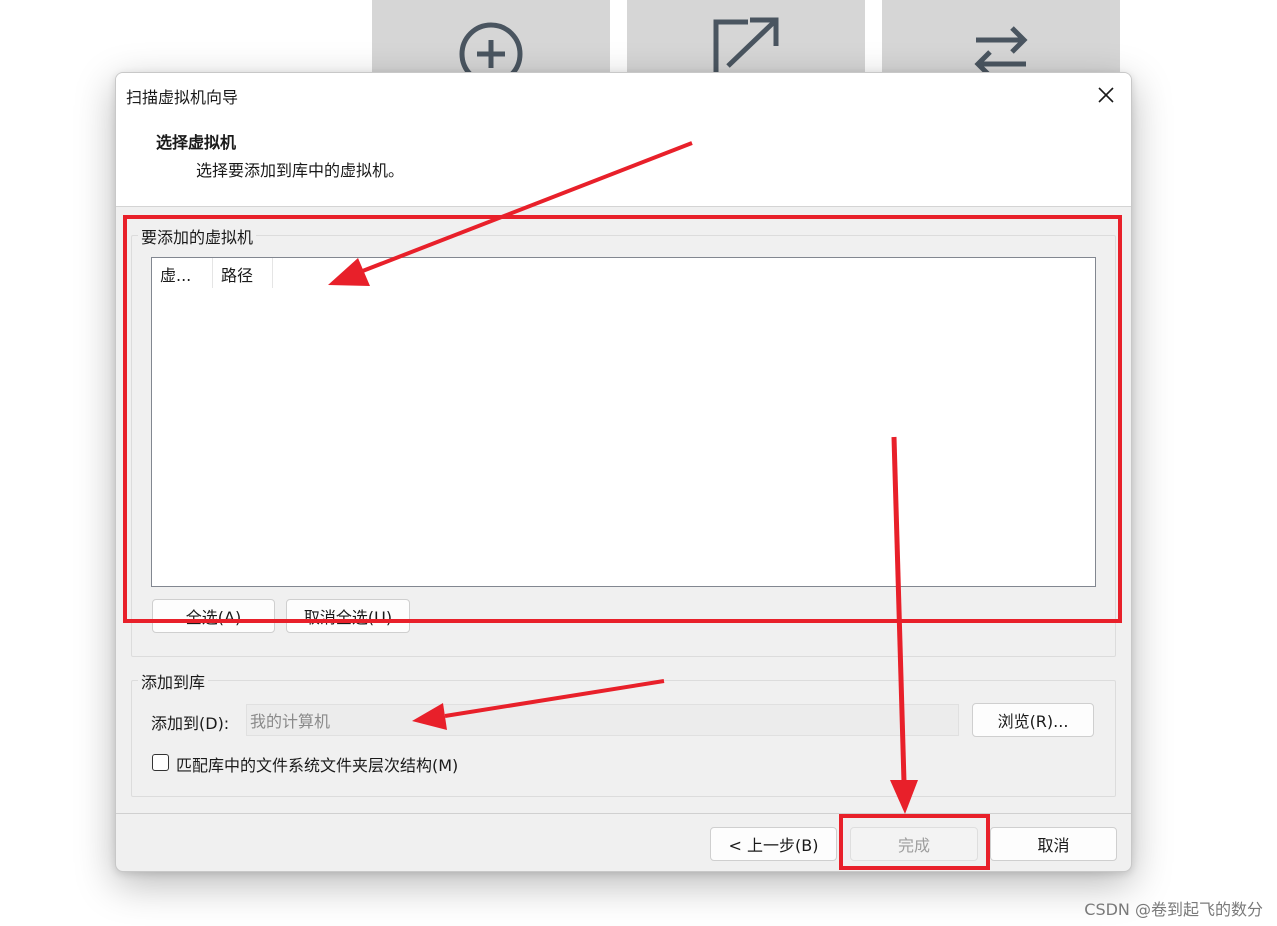 The height and width of the screenshot is (926, 1277). I want to click on wizard-heading: 选择虚拟机, so click(196, 142).